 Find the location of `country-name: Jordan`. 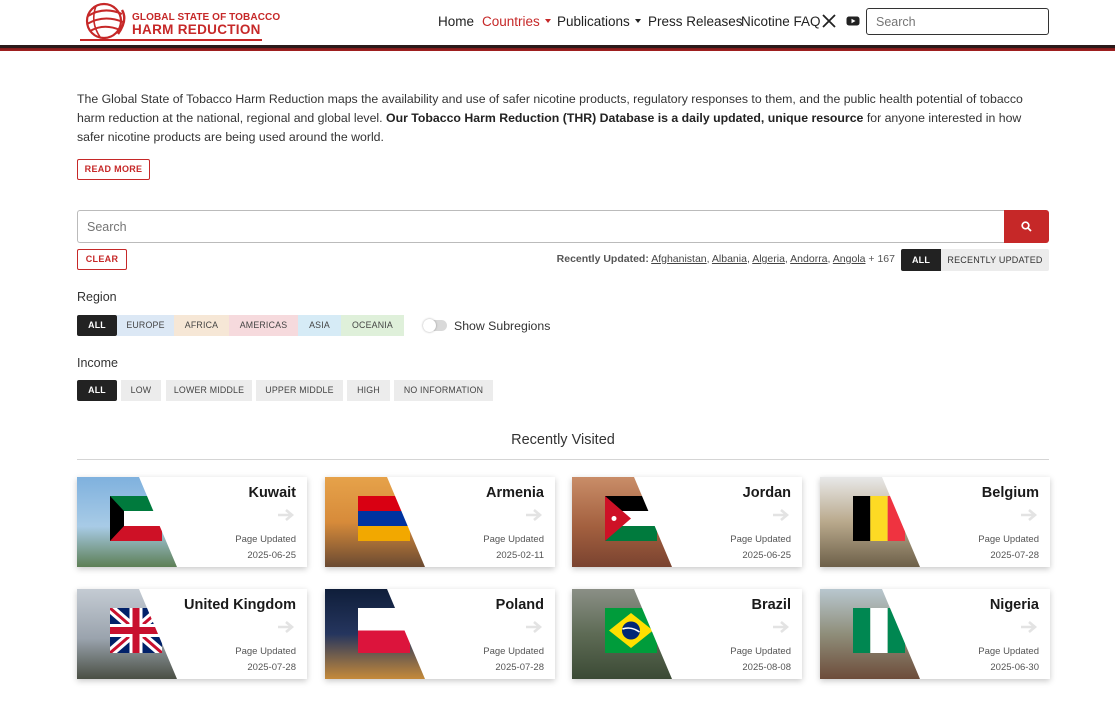

country-name: Jordan is located at coordinates (766, 493).